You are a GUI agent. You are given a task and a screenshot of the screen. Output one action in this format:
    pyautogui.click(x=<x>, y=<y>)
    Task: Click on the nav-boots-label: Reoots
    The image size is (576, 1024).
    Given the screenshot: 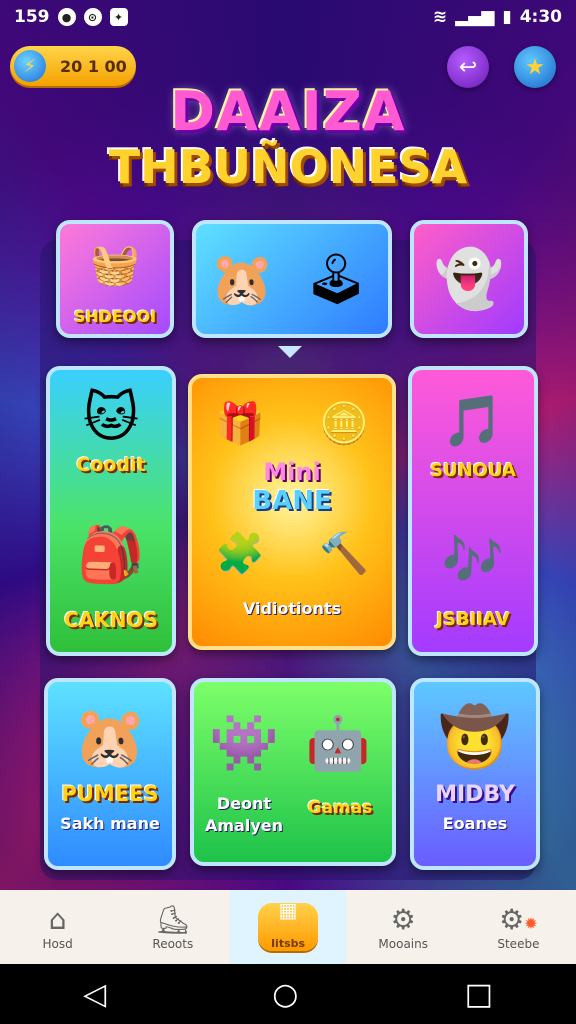 What is the action you would take?
    pyautogui.click(x=173, y=944)
    